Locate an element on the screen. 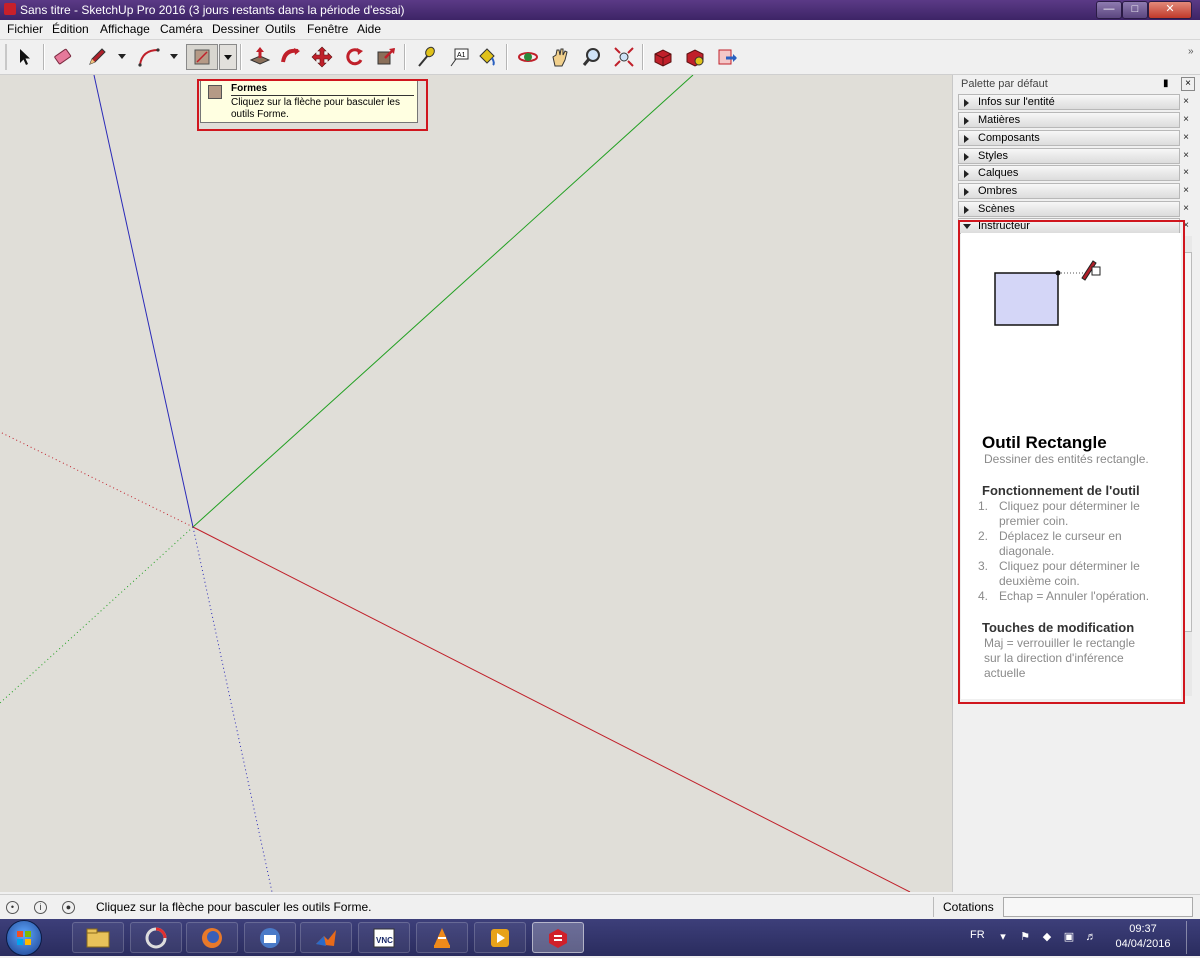 Image resolution: width=1200 pixels, height=958 pixels. minimize-button: — is located at coordinates (1109, 10).